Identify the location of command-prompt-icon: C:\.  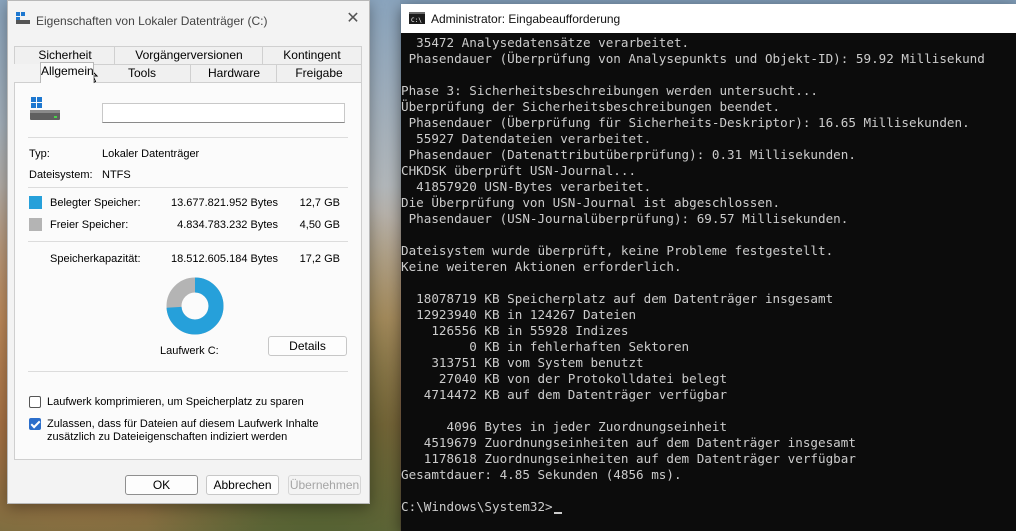
(417, 18).